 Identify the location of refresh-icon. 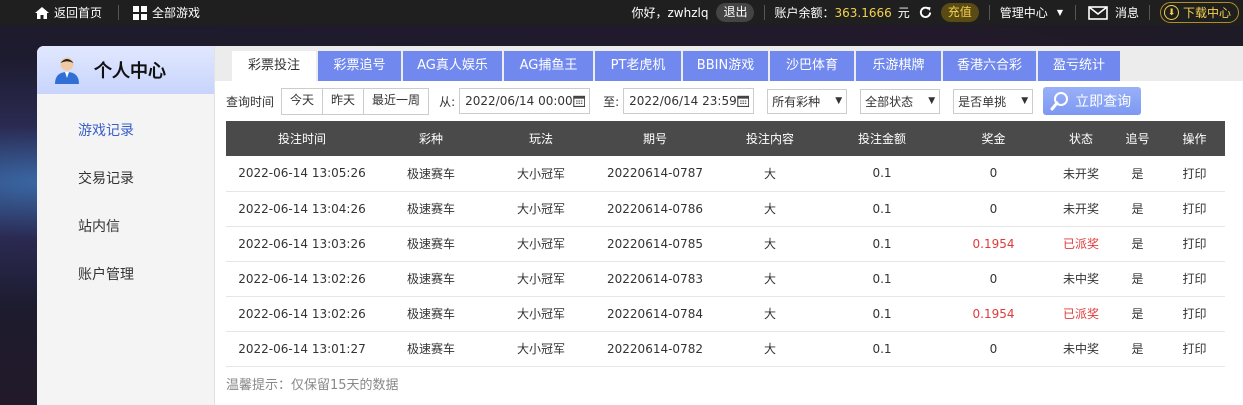
(925, 12).